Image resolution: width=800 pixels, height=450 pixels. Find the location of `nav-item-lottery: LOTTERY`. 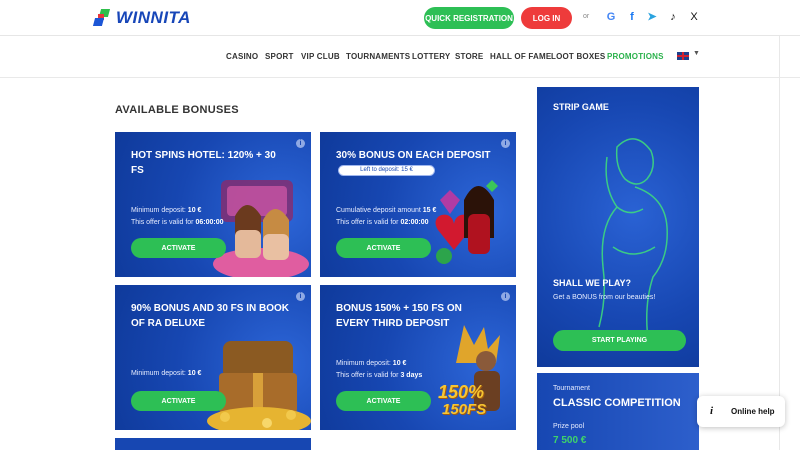

nav-item-lottery: LOTTERY is located at coordinates (431, 56).